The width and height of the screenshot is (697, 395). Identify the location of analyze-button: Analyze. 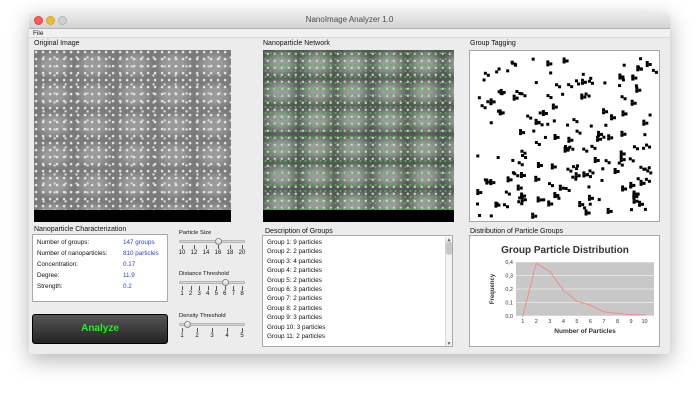
(100, 329).